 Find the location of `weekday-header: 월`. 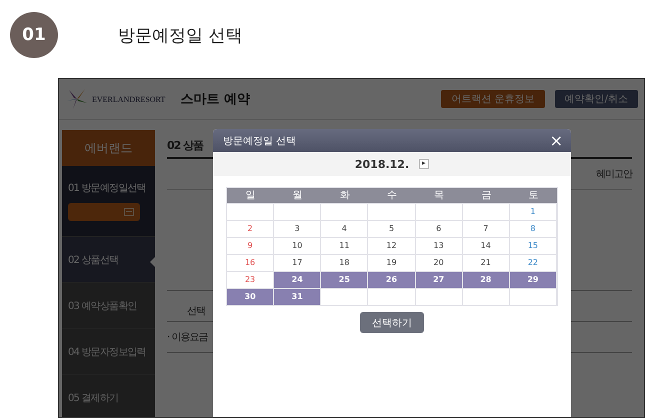

weekday-header: 월 is located at coordinates (298, 196).